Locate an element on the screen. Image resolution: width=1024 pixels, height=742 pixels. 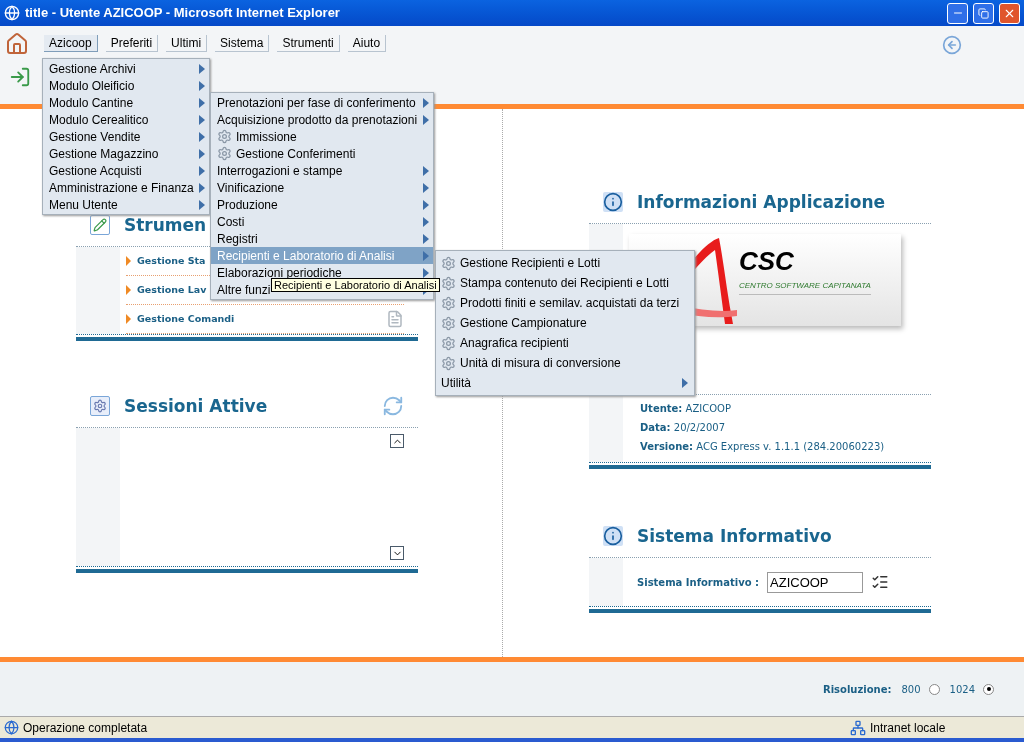
menu-bar-item: Preferiti is located at coordinates (132, 43).